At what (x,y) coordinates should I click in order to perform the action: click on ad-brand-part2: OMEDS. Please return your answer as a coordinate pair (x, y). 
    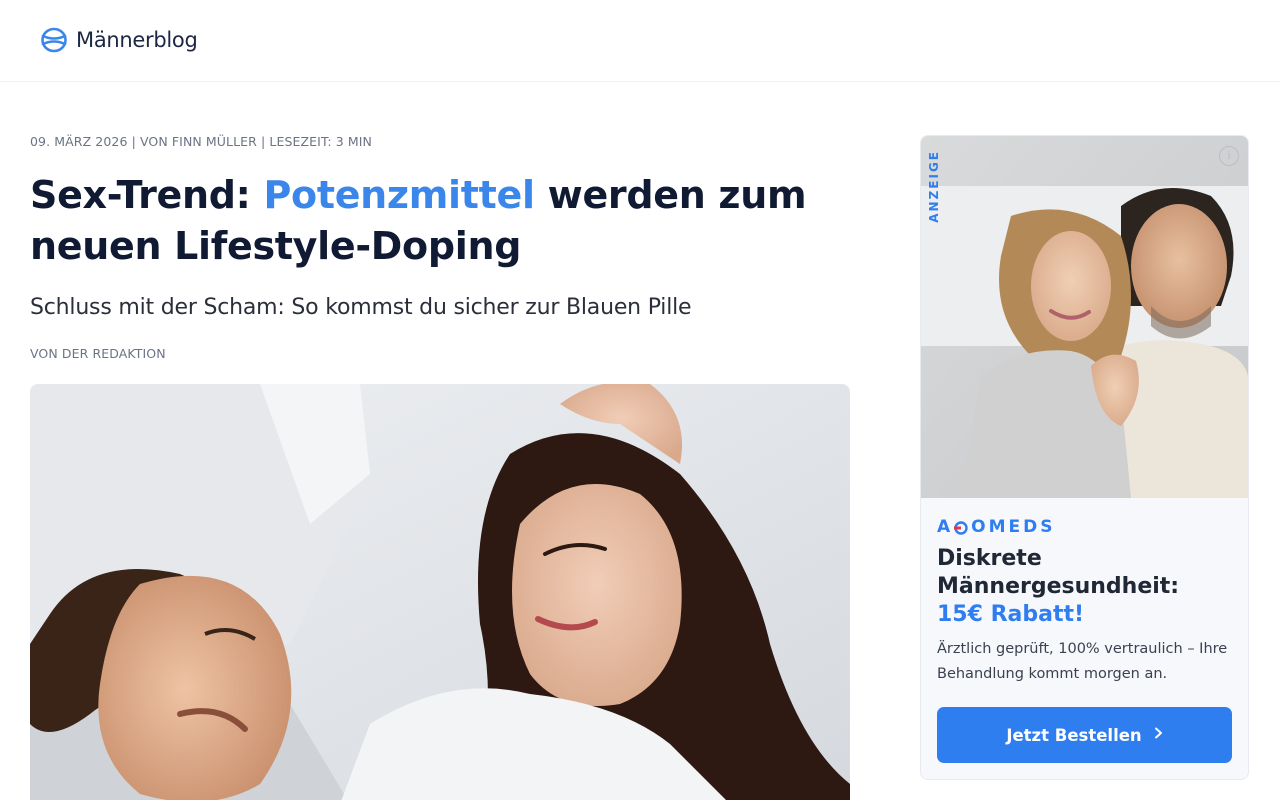
    Looking at the image, I should click on (1013, 527).